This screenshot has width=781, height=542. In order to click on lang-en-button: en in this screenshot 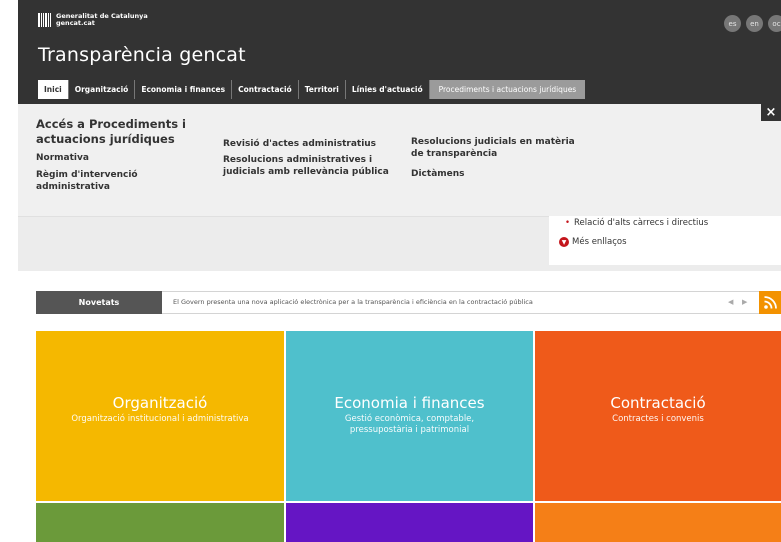, I will do `click(754, 23)`.